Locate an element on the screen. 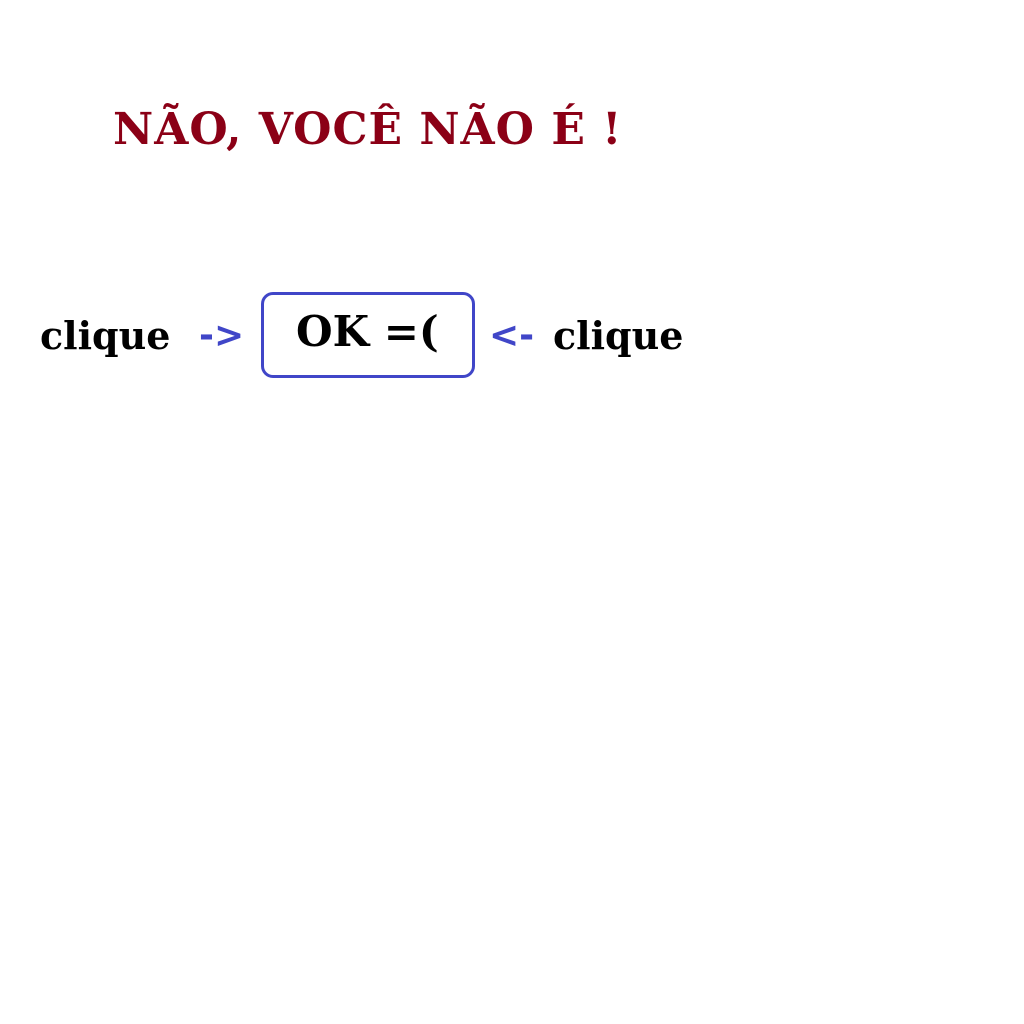 This screenshot has height=1024, width=1024. arrow-right-icon: -> is located at coordinates (222, 335).